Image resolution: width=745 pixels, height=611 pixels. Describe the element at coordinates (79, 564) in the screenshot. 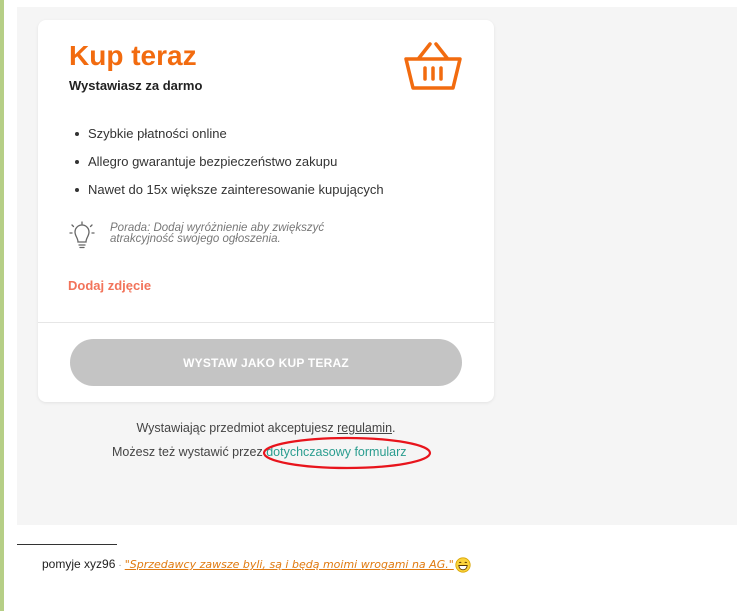

I see `signature-user: pomyje xyz96` at that location.